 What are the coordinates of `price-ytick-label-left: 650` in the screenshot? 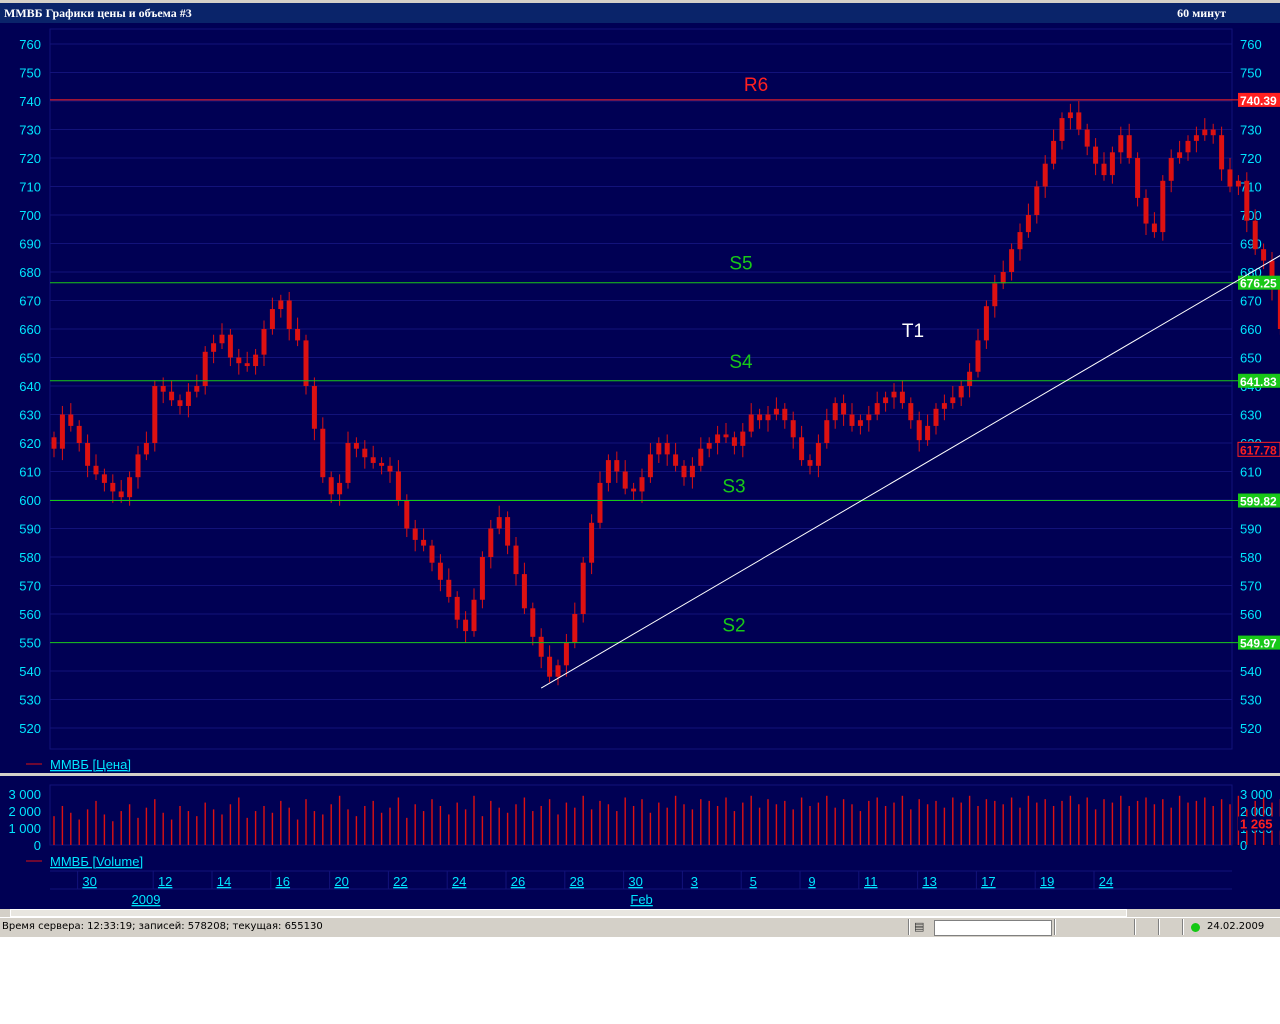 It's located at (30, 358).